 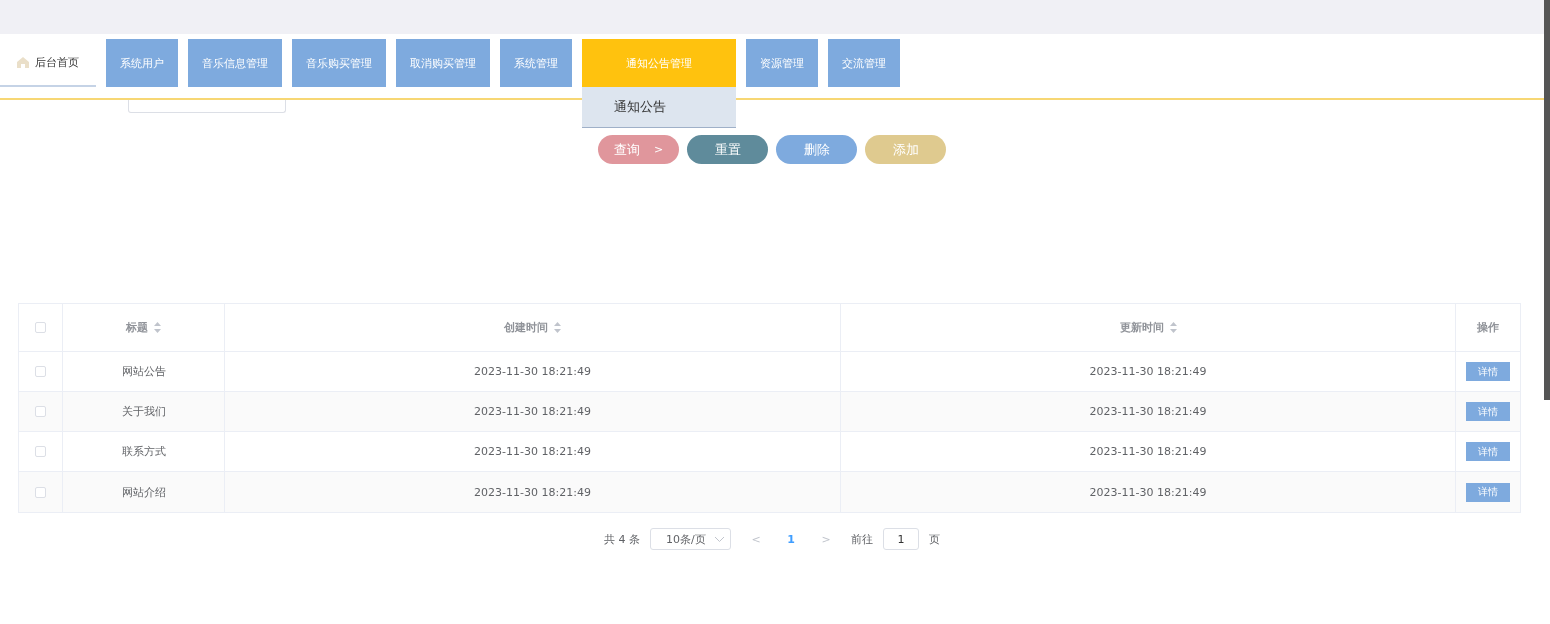 What do you see at coordinates (143, 411) in the screenshot?
I see `table-cell: 关于我们` at bounding box center [143, 411].